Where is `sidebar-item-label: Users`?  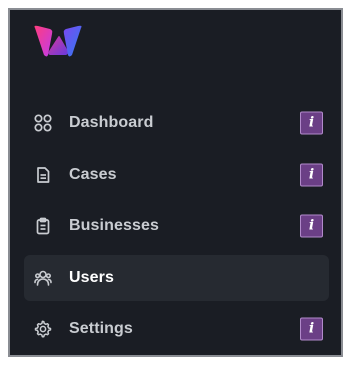
sidebar-item-label: Users is located at coordinates (91, 277).